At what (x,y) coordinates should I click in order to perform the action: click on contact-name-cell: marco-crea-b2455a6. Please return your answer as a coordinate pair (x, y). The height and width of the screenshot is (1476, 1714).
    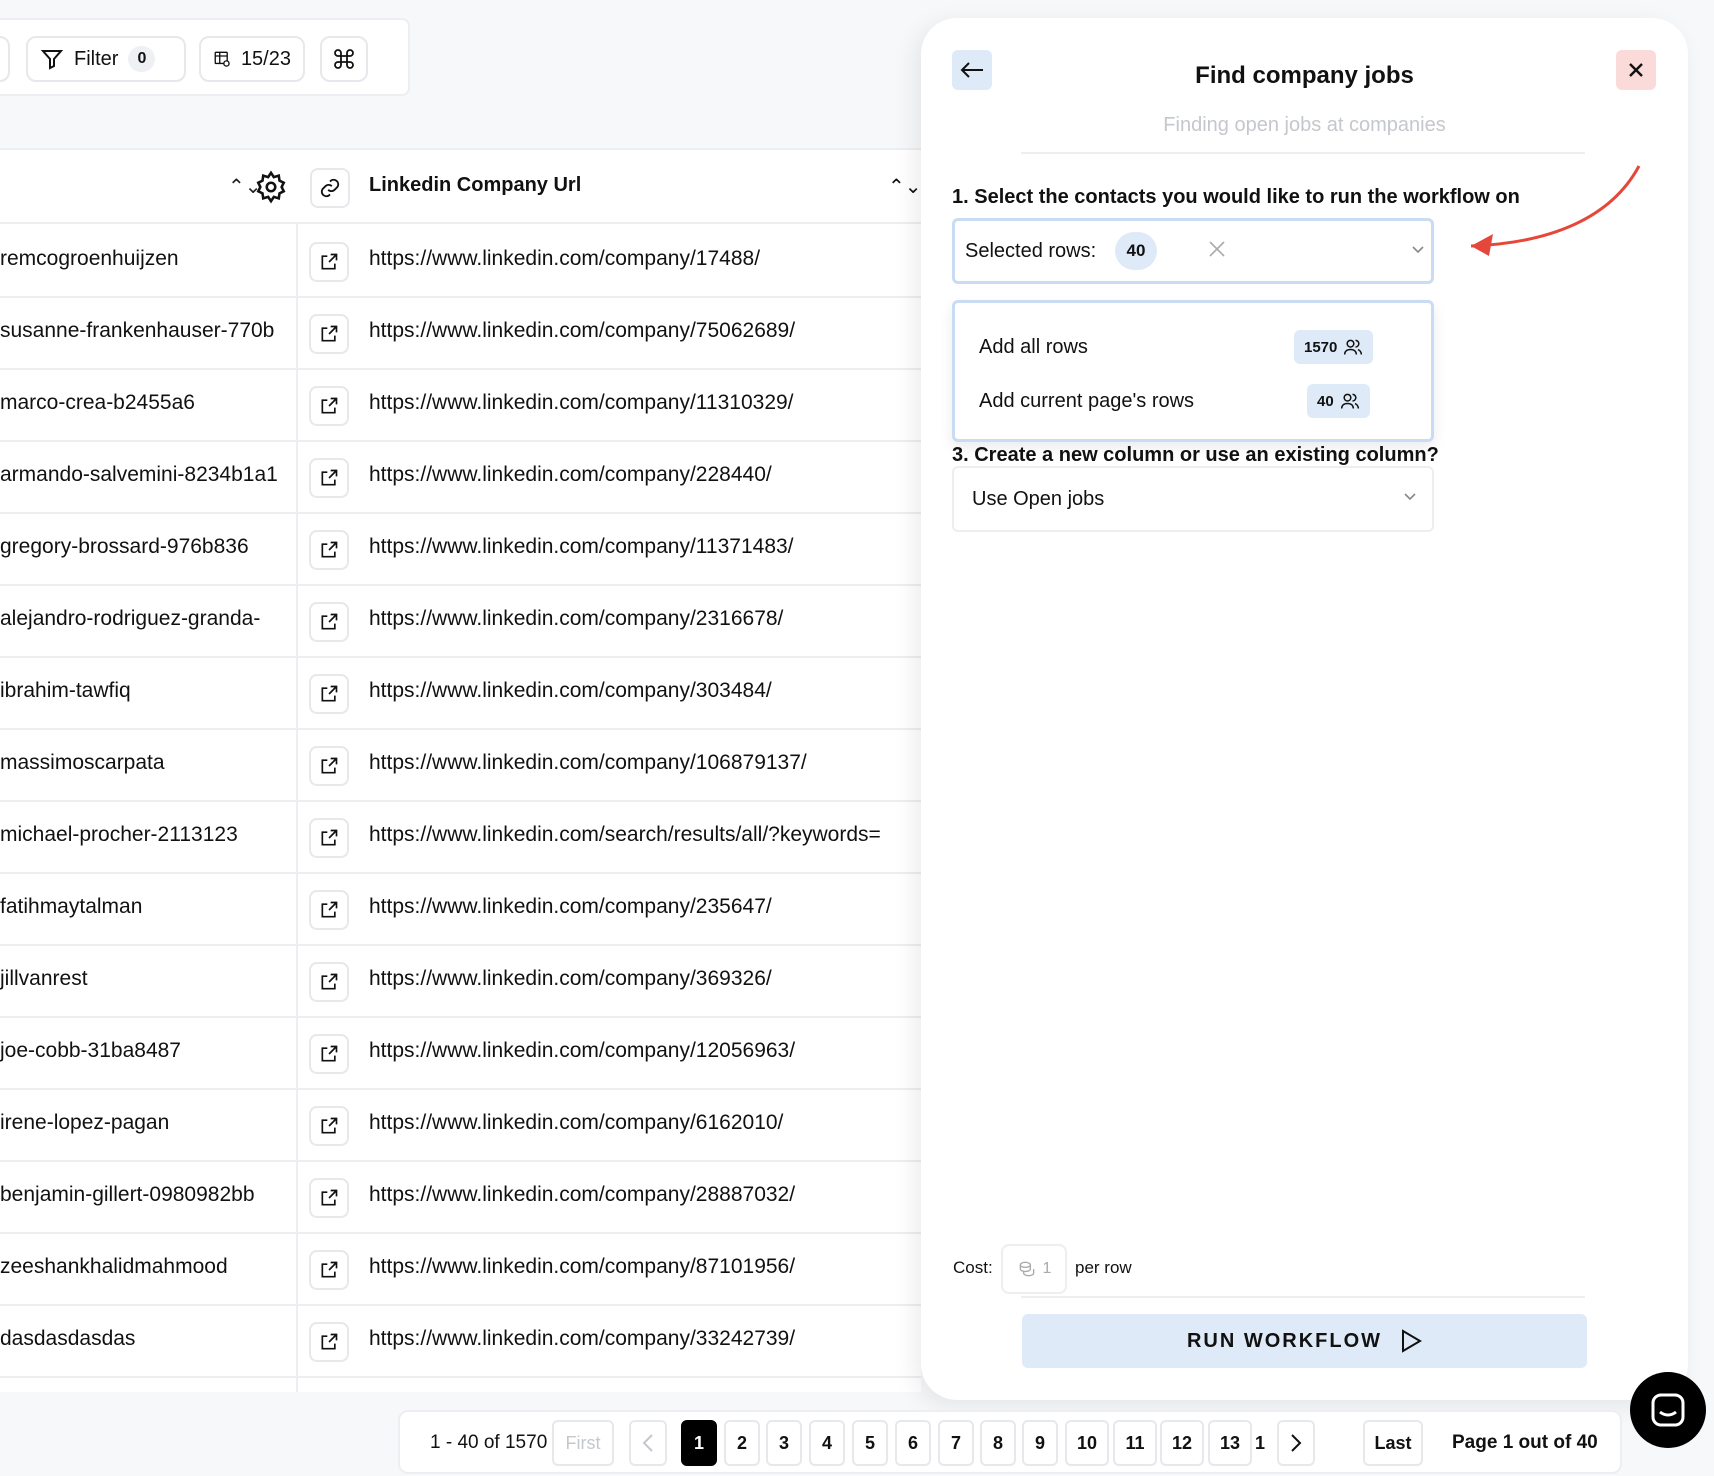
    Looking at the image, I should click on (145, 403).